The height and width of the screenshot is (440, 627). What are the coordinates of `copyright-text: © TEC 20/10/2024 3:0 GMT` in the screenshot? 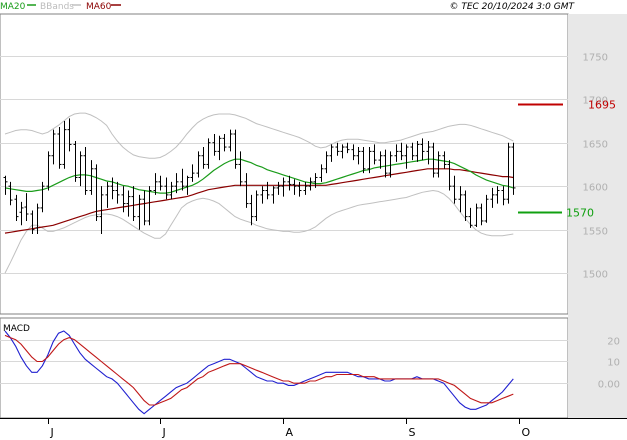 It's located at (512, 7).